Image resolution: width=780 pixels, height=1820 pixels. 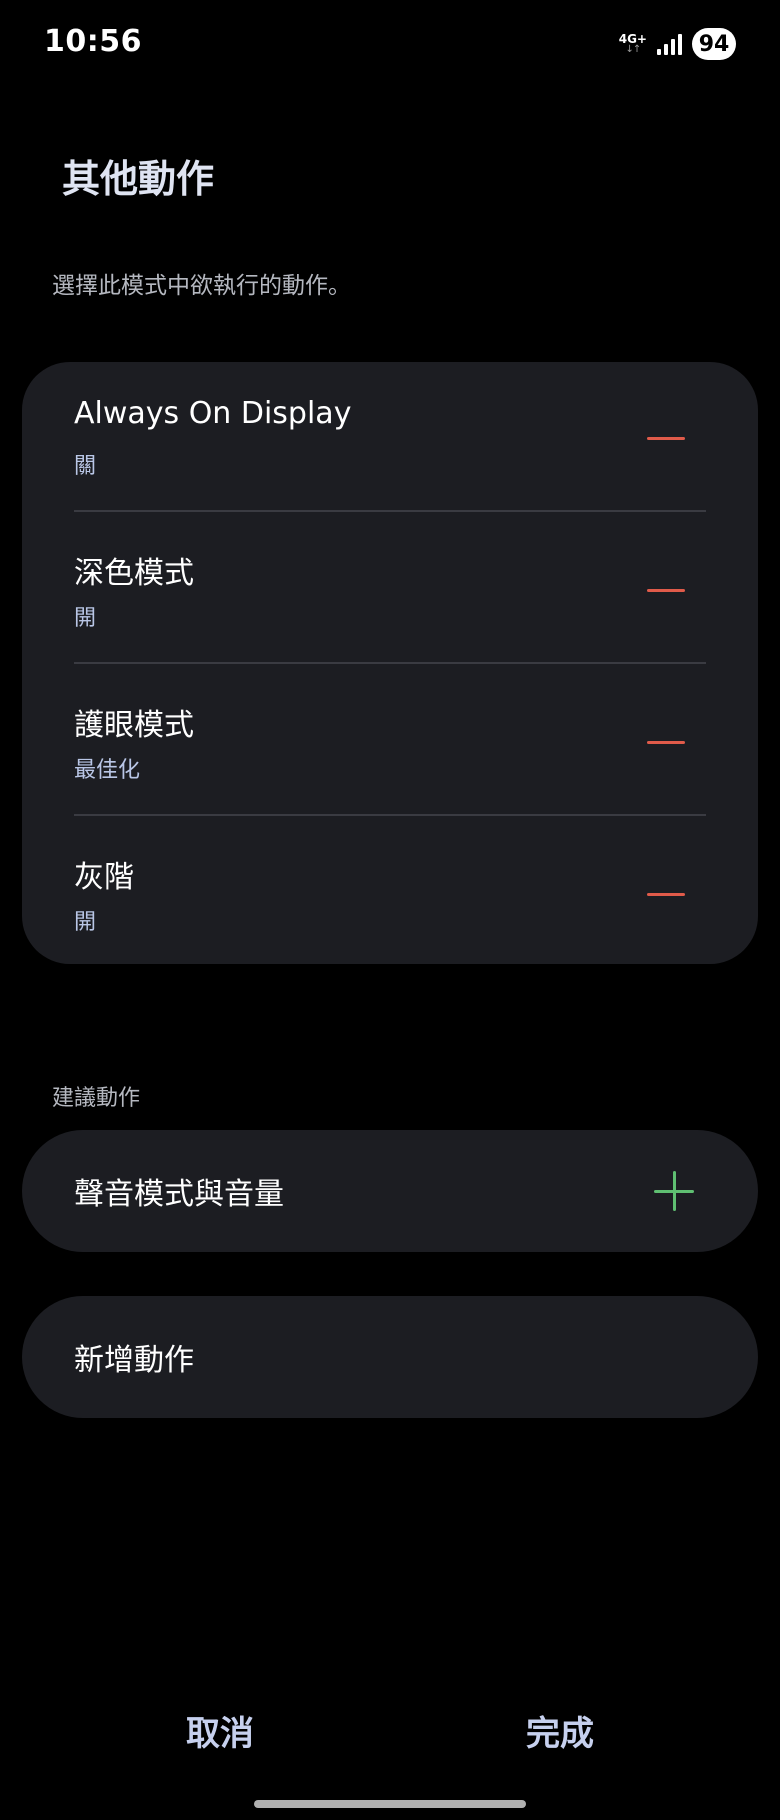 I want to click on action-row-eye-comfort: 護眼模式 最佳化, so click(x=390, y=742).